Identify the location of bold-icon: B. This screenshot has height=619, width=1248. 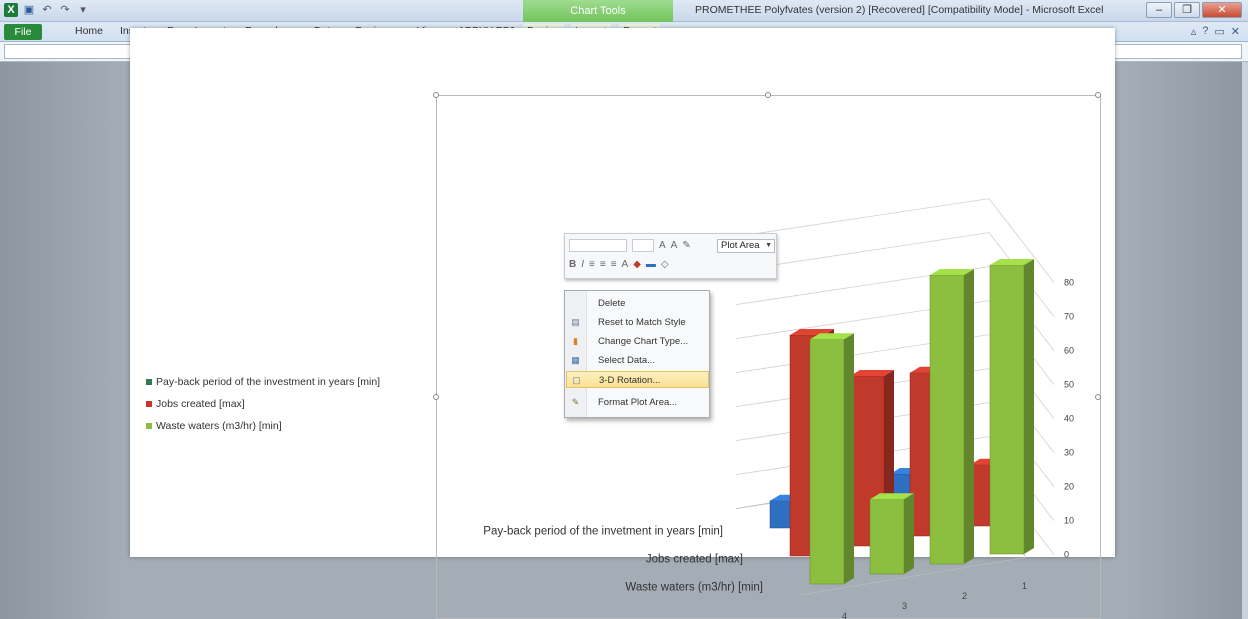
(572, 264).